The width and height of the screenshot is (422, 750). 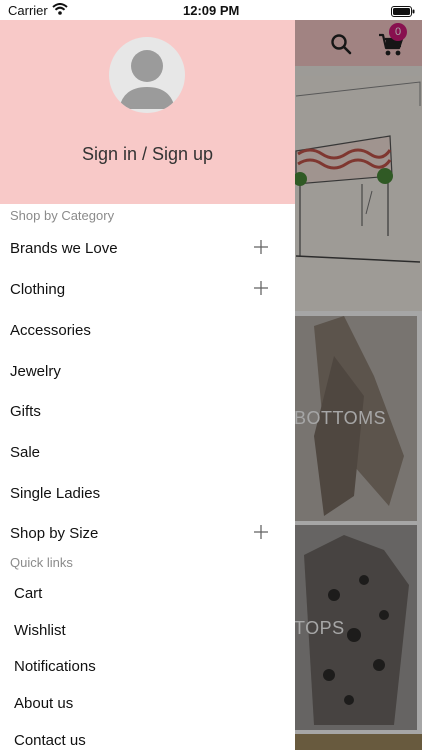 I want to click on wifi-icon, so click(x=60, y=10).